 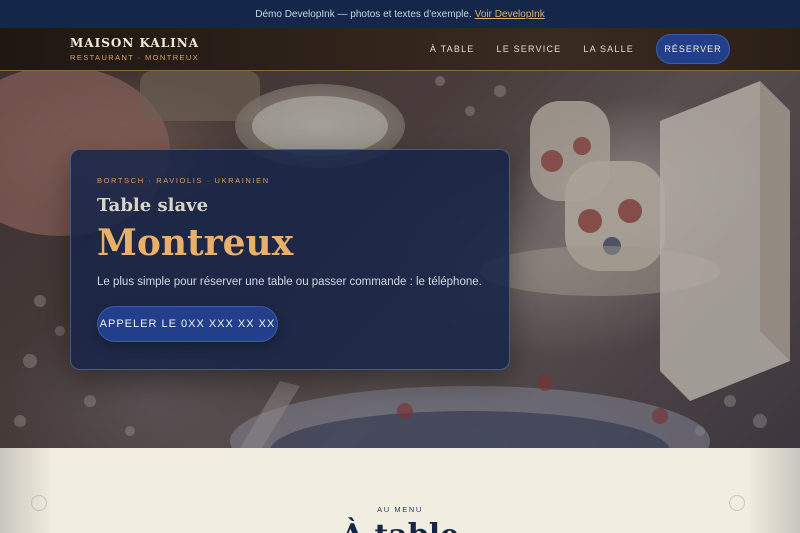 I want to click on demo-banner-link: Voir DevelopInk, so click(x=510, y=14).